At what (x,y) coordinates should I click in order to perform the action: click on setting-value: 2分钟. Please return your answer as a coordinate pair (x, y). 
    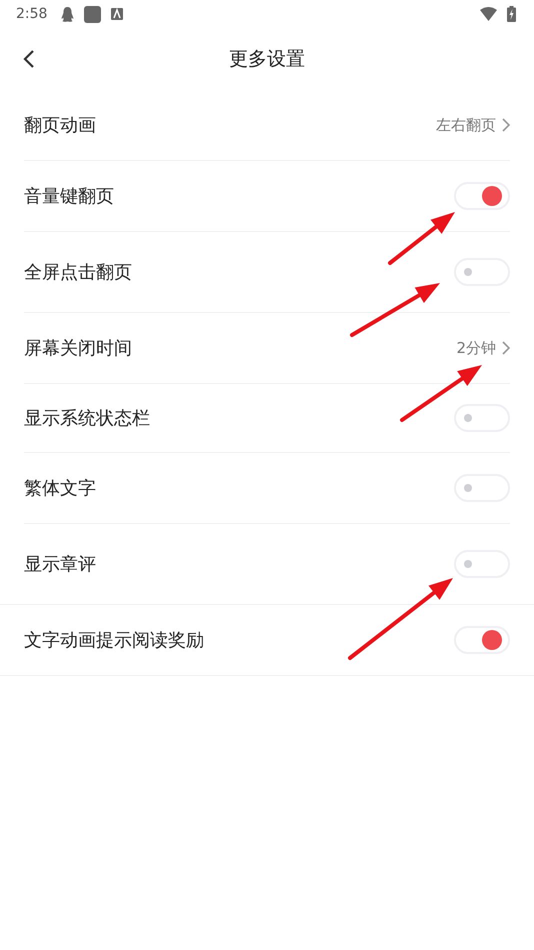
    Looking at the image, I should click on (476, 348).